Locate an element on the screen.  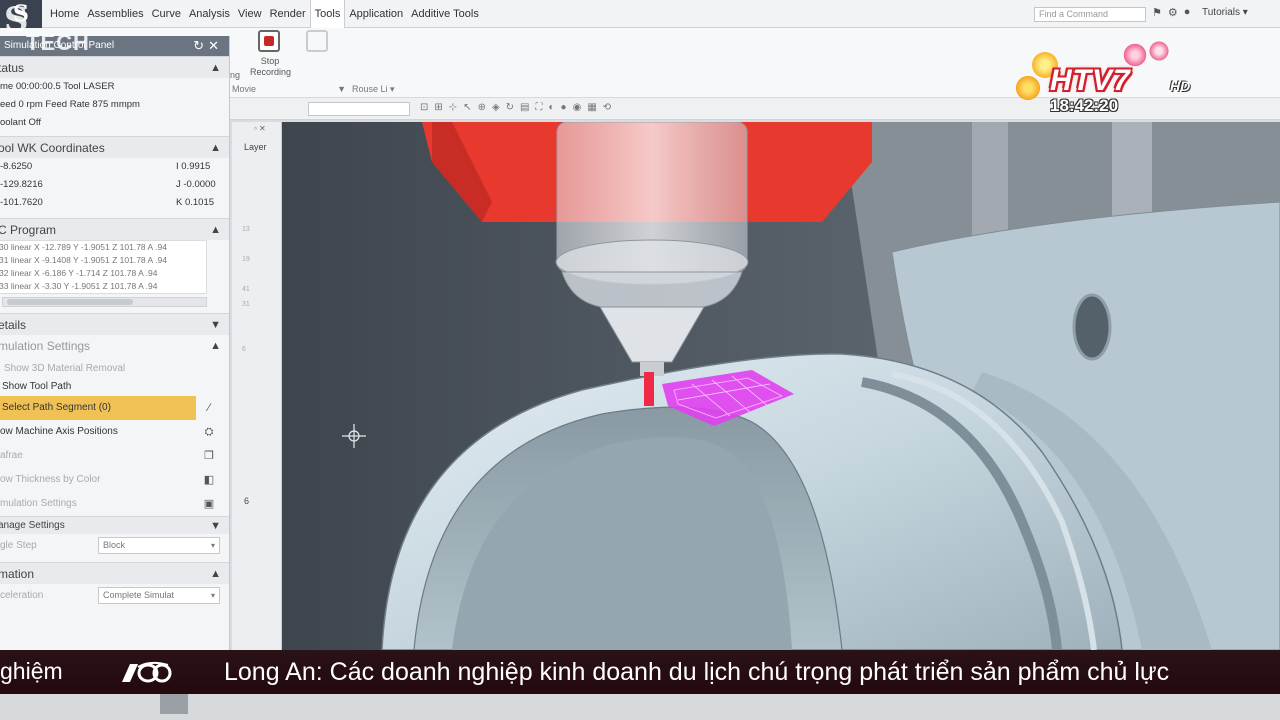
tab-additive-tools: Additive Tools is located at coordinates (445, 14).